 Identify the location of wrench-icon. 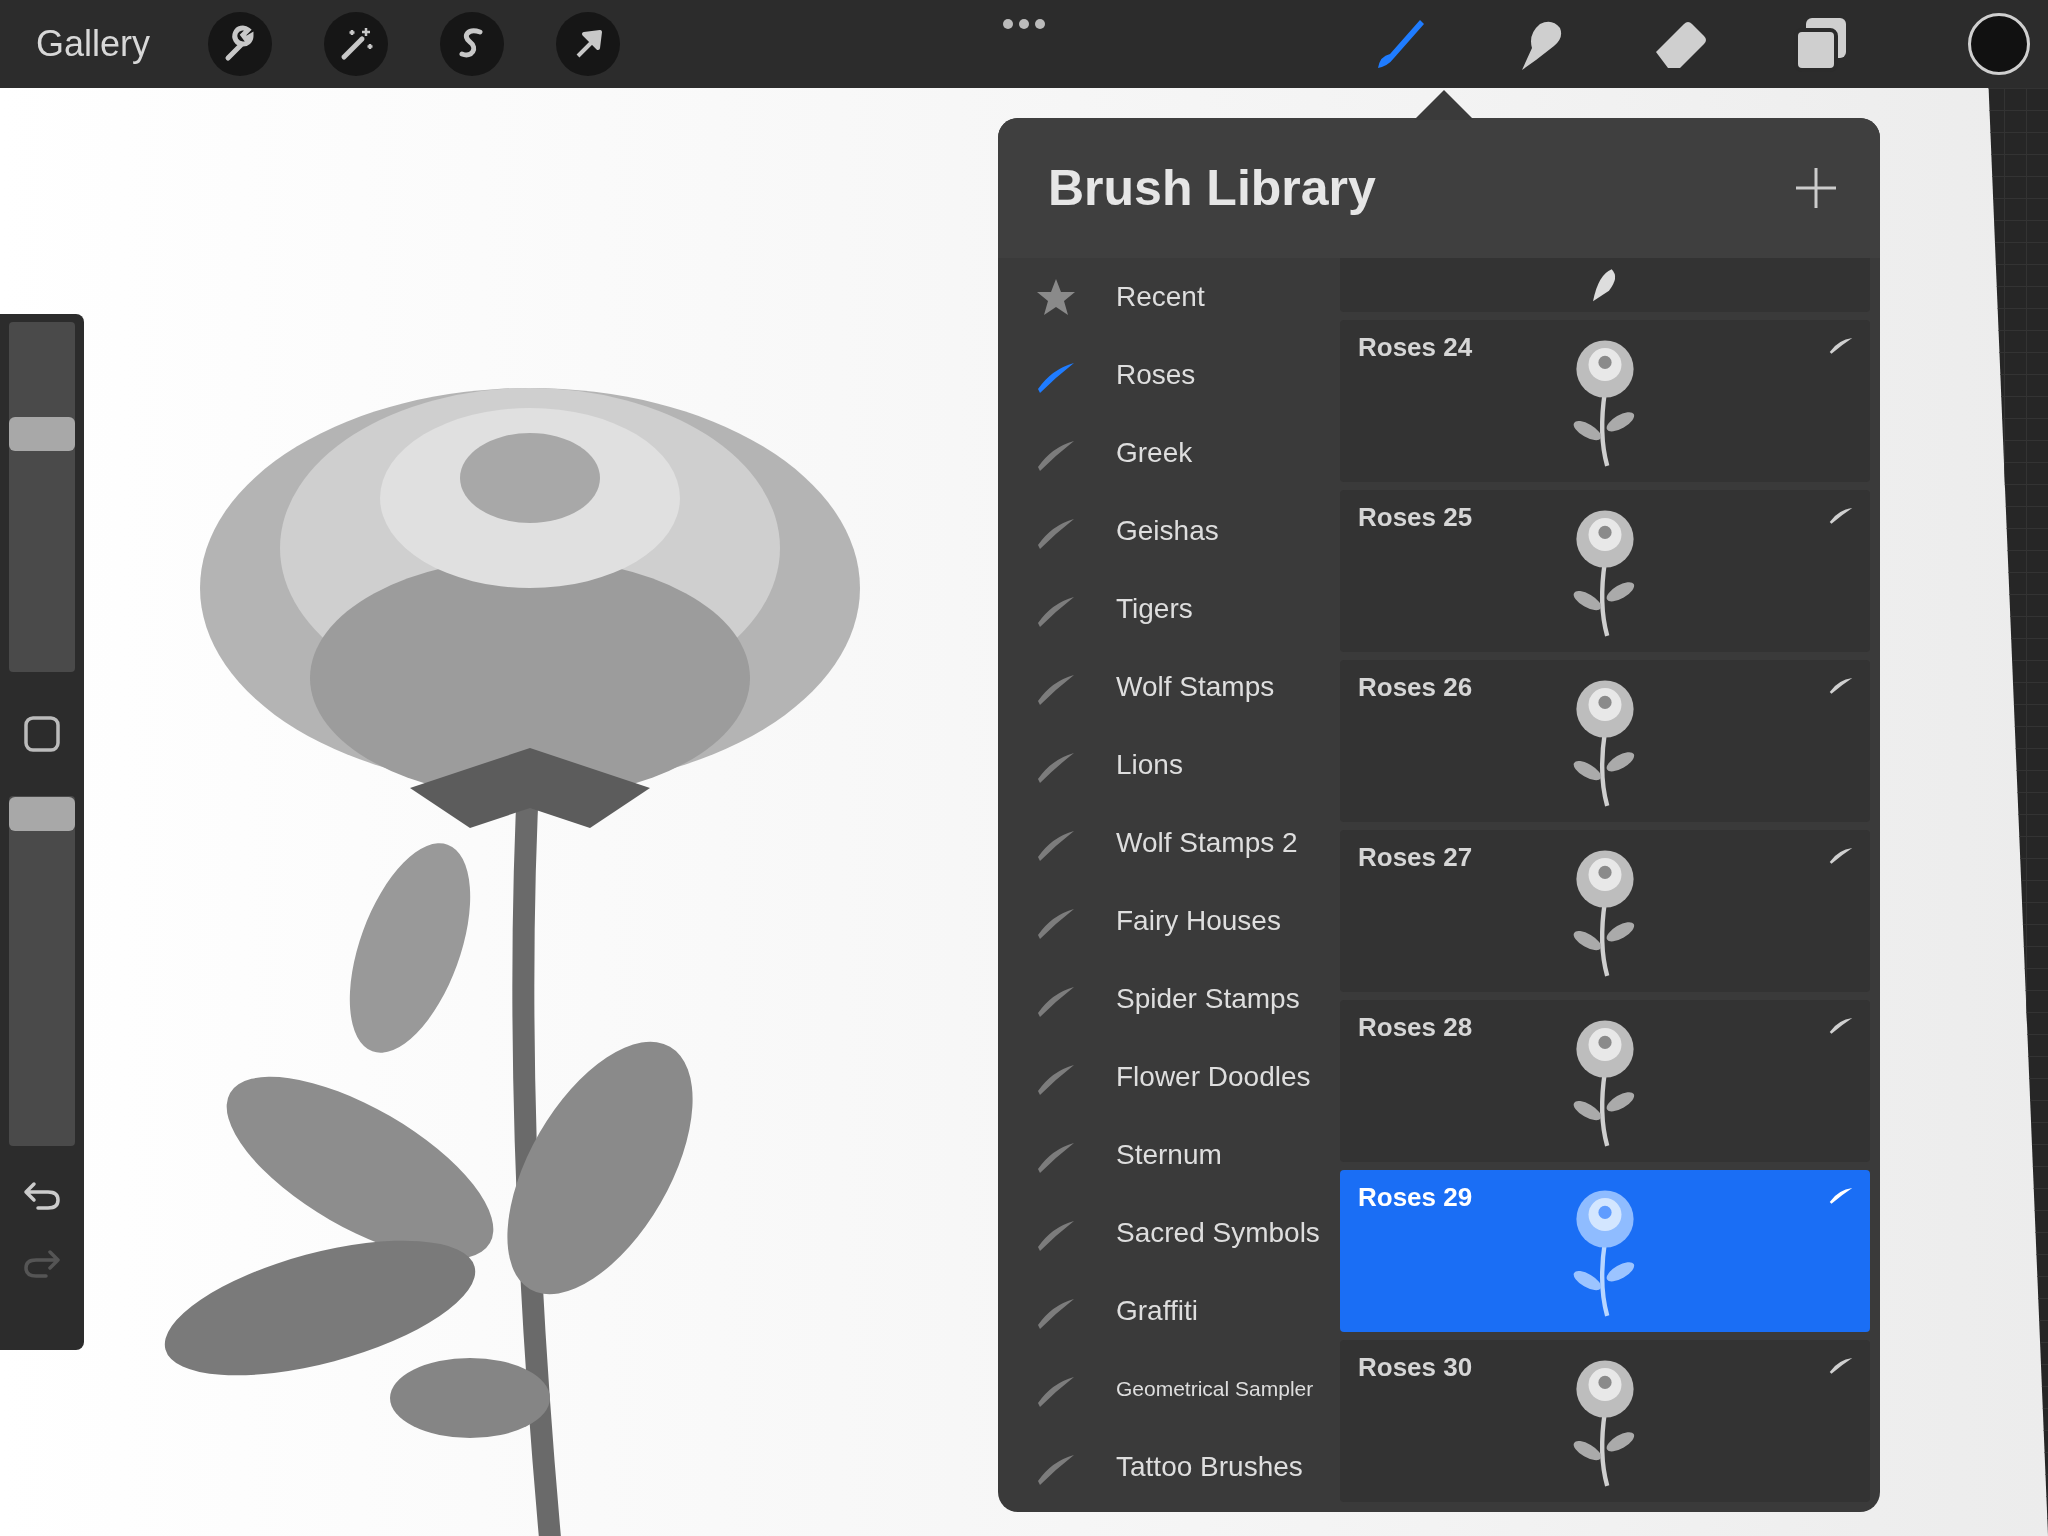
(240, 44).